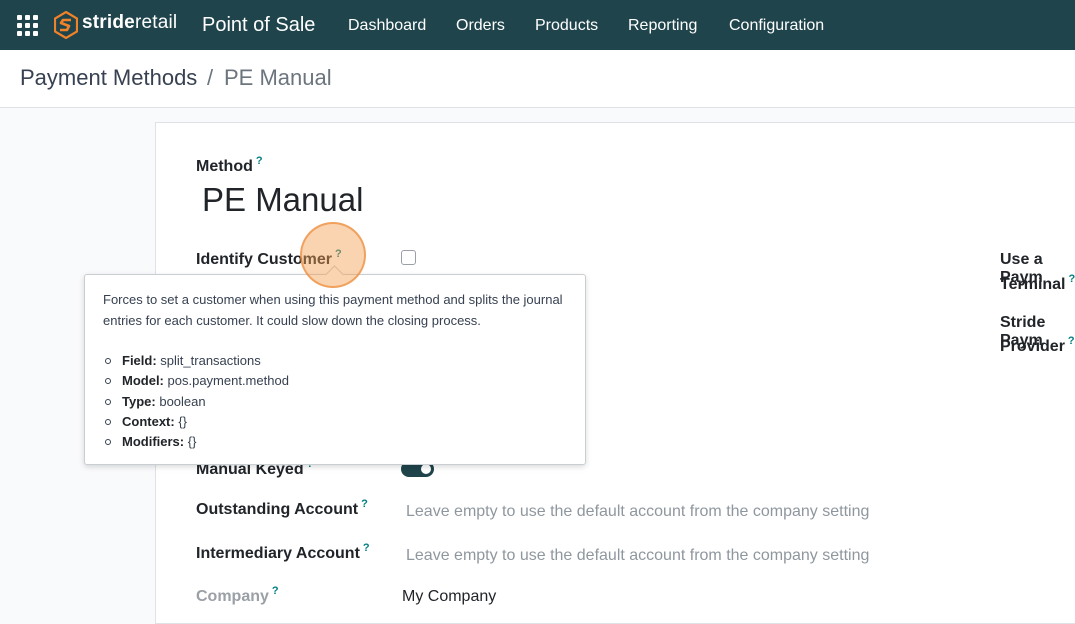 Image resolution: width=1075 pixels, height=624 pixels. I want to click on outstanding-account-label: Outstanding Account?, so click(282, 510).